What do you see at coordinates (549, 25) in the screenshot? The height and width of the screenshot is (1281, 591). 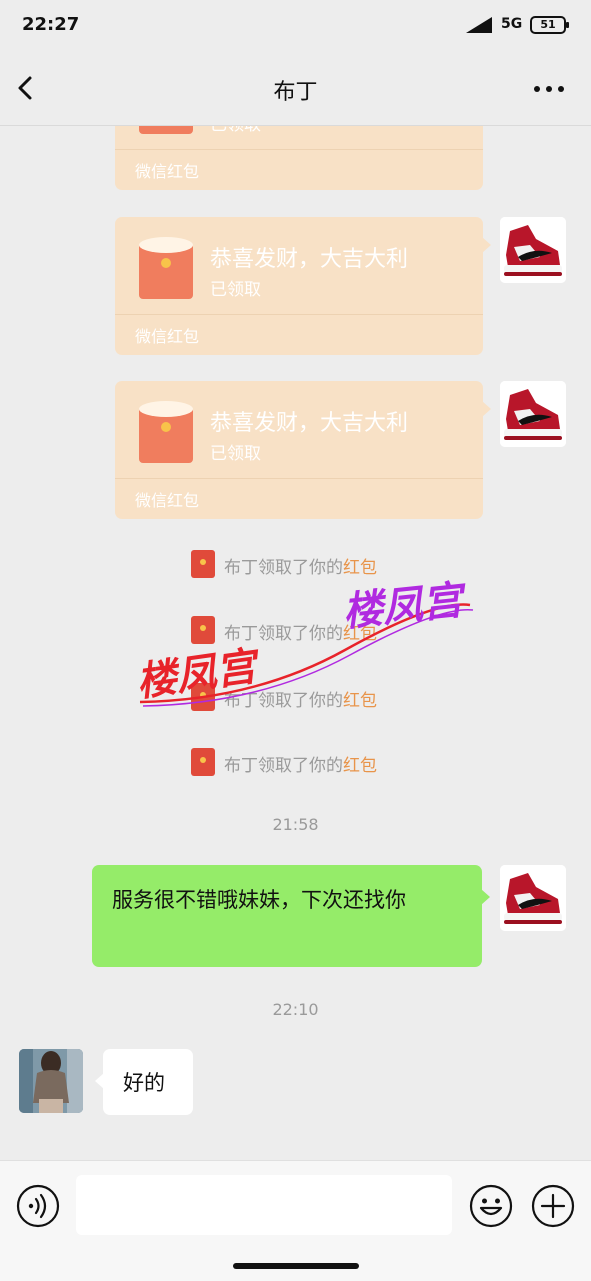 I see `battery-icon: 51` at bounding box center [549, 25].